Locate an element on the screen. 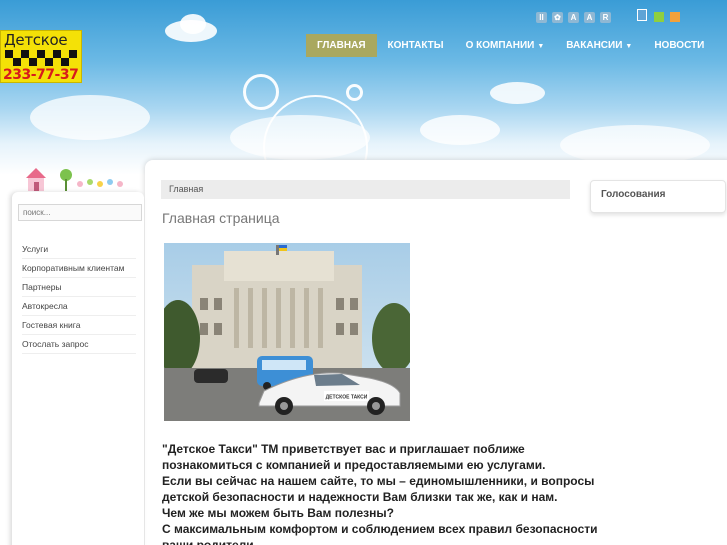 The height and width of the screenshot is (545, 727). intro-line: Чем же мы можем быть Вам полезны? is located at coordinates (278, 513).